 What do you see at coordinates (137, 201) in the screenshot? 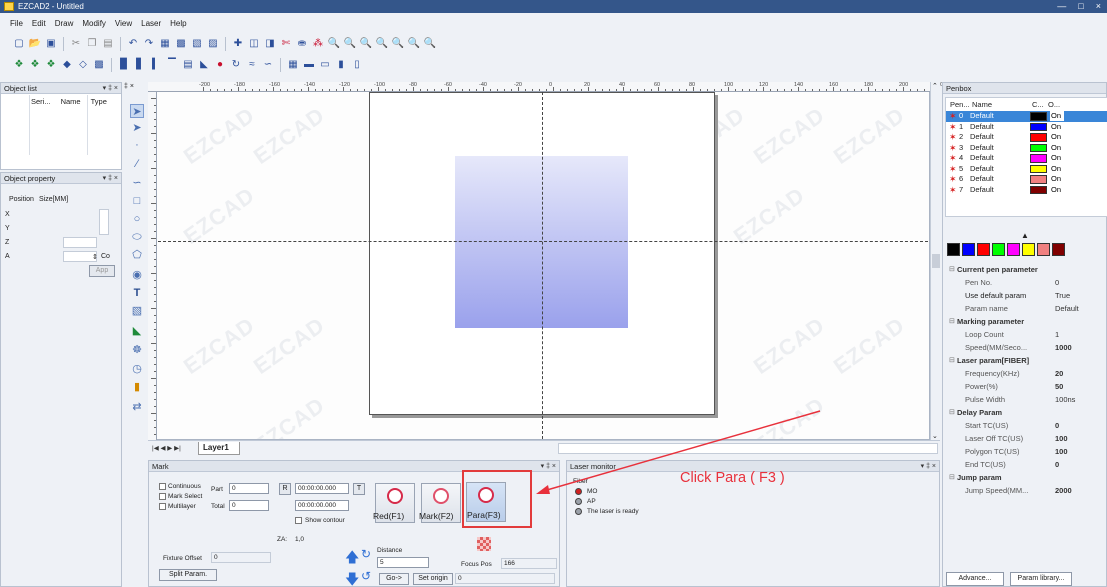
I see `rectangle-tool-icon: □` at bounding box center [137, 201].